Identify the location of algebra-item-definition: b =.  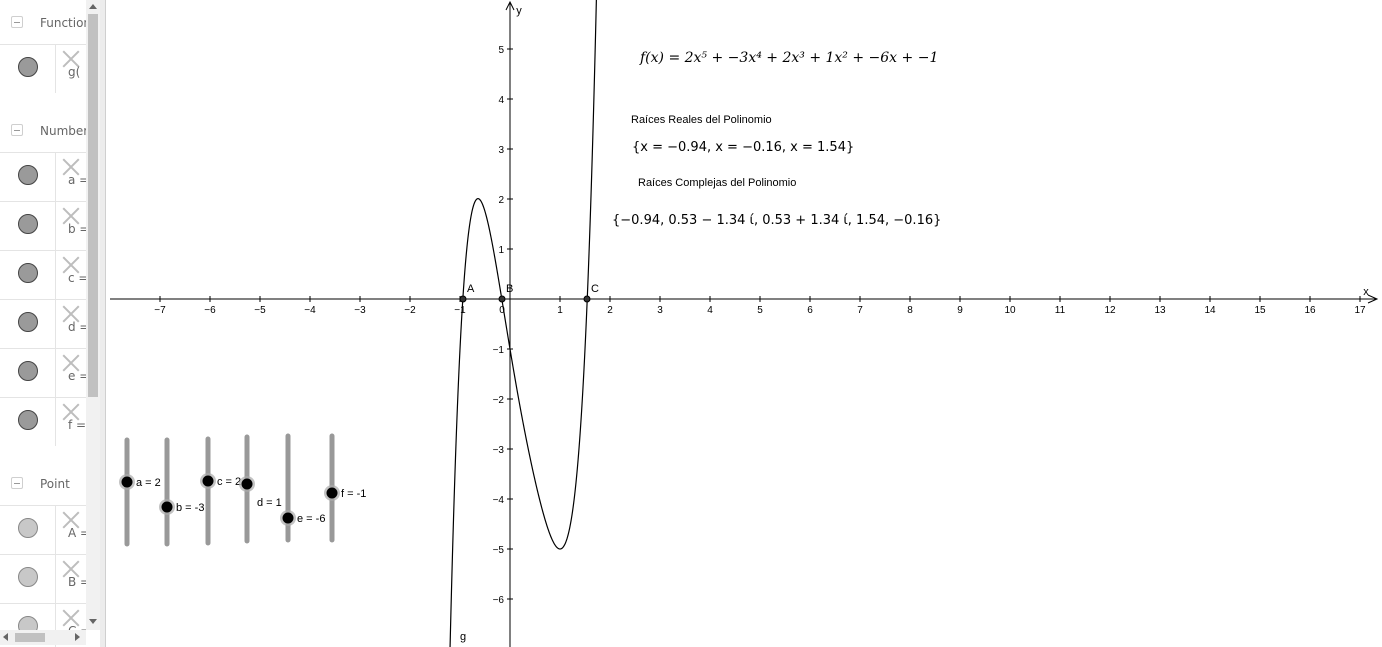
(77, 229).